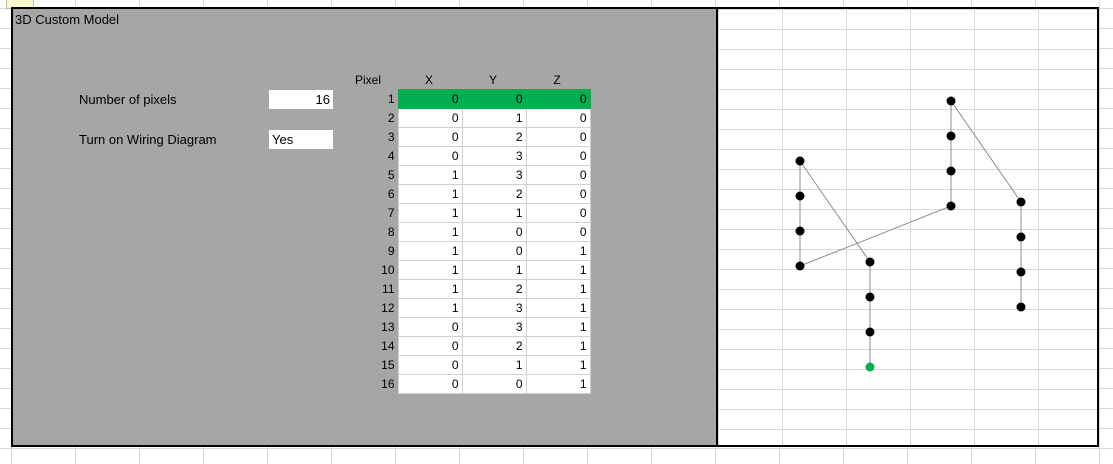 This screenshot has height=464, width=1113. What do you see at coordinates (375, 232) in the screenshot?
I see `pixel-number-cell: 8` at bounding box center [375, 232].